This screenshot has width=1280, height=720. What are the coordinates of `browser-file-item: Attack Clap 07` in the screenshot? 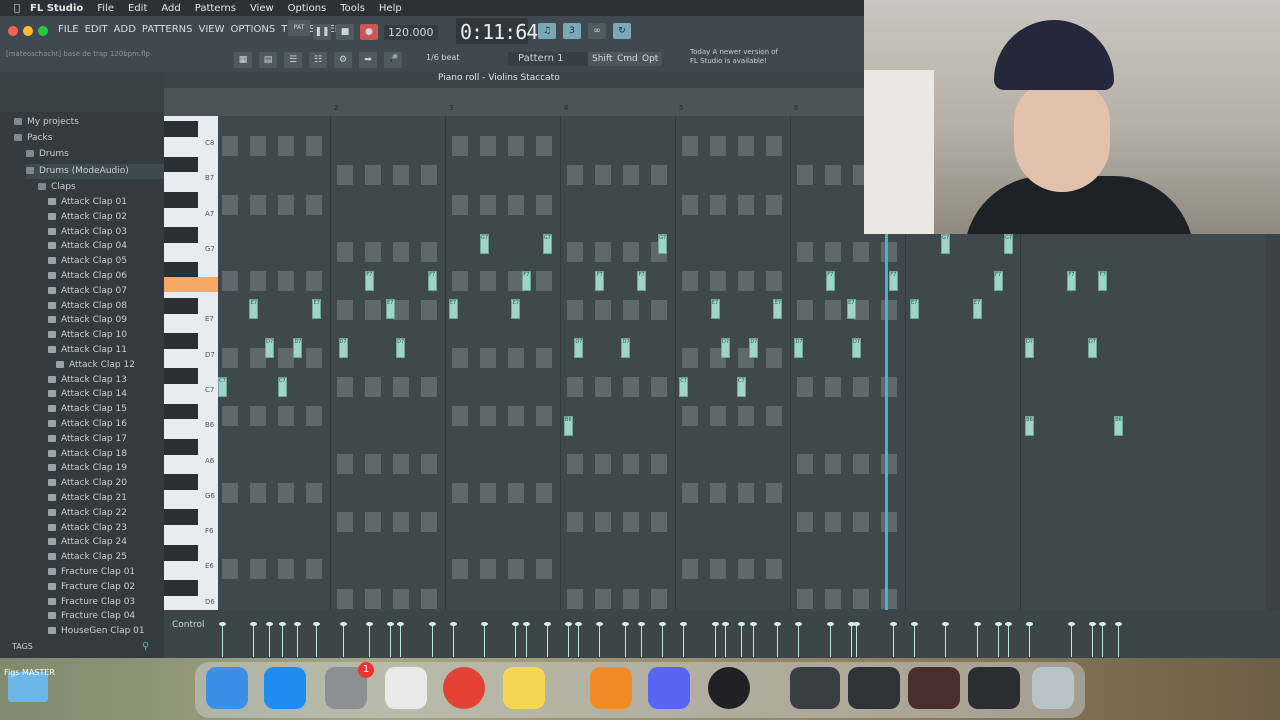 It's located at (87, 291).